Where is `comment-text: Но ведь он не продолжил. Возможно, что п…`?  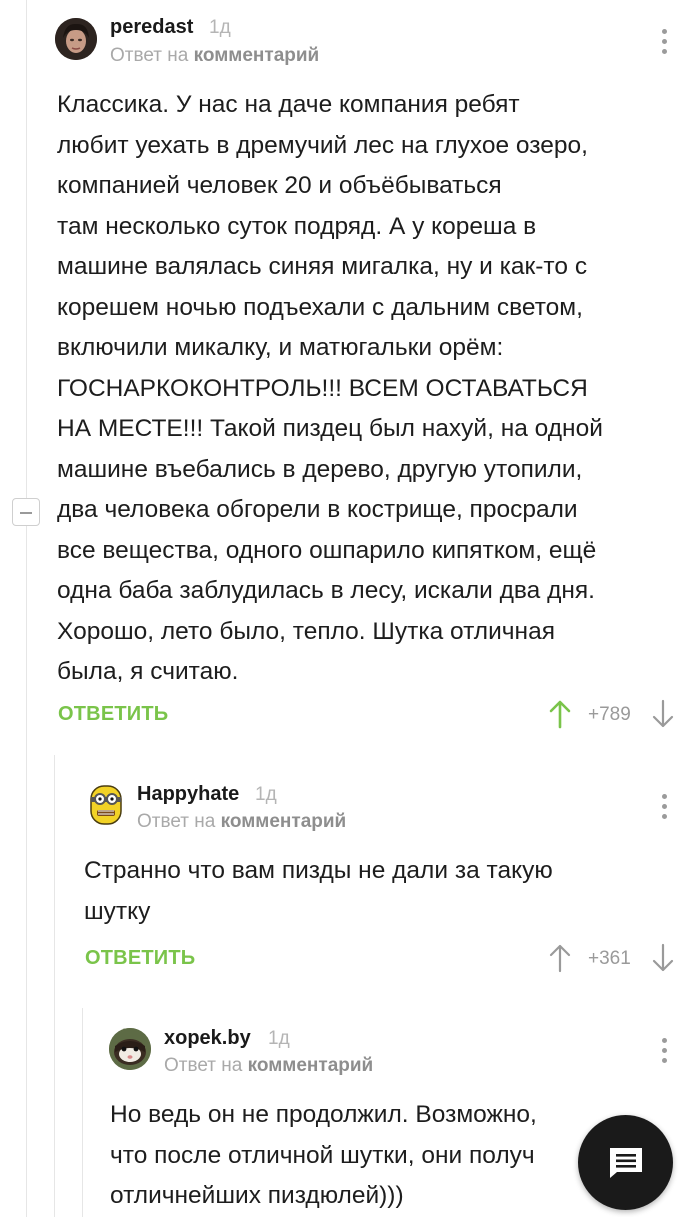
comment-text: Но ведь он не продолжил. Возможно, что п… is located at coordinates (345, 1156).